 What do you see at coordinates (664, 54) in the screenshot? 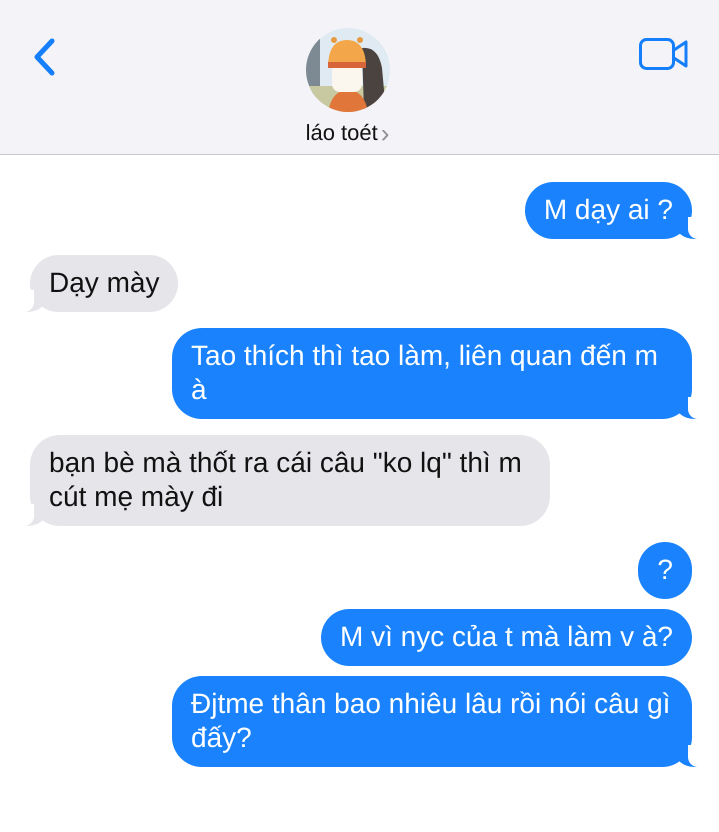
I see `video-camera-icon` at bounding box center [664, 54].